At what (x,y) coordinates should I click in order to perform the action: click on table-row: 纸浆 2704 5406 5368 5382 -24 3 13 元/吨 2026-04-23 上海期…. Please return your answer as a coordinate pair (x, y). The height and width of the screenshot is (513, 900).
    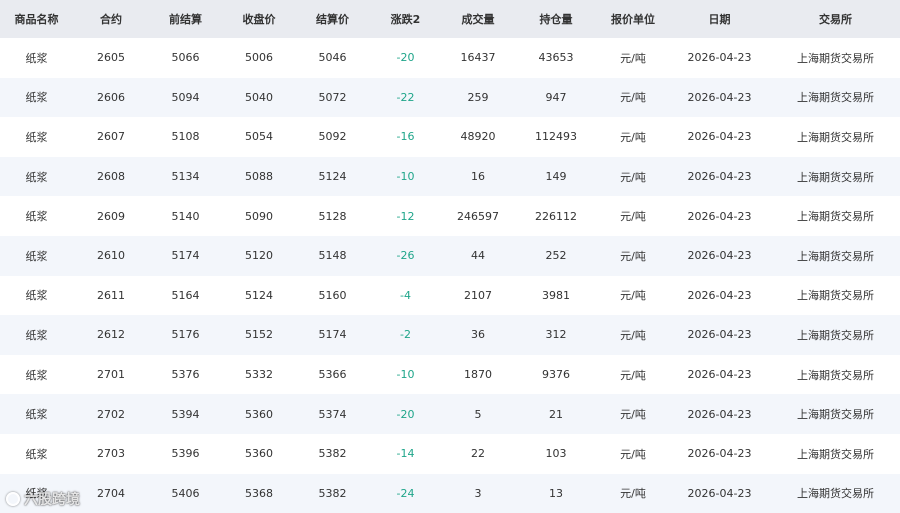
    Looking at the image, I should click on (450, 493).